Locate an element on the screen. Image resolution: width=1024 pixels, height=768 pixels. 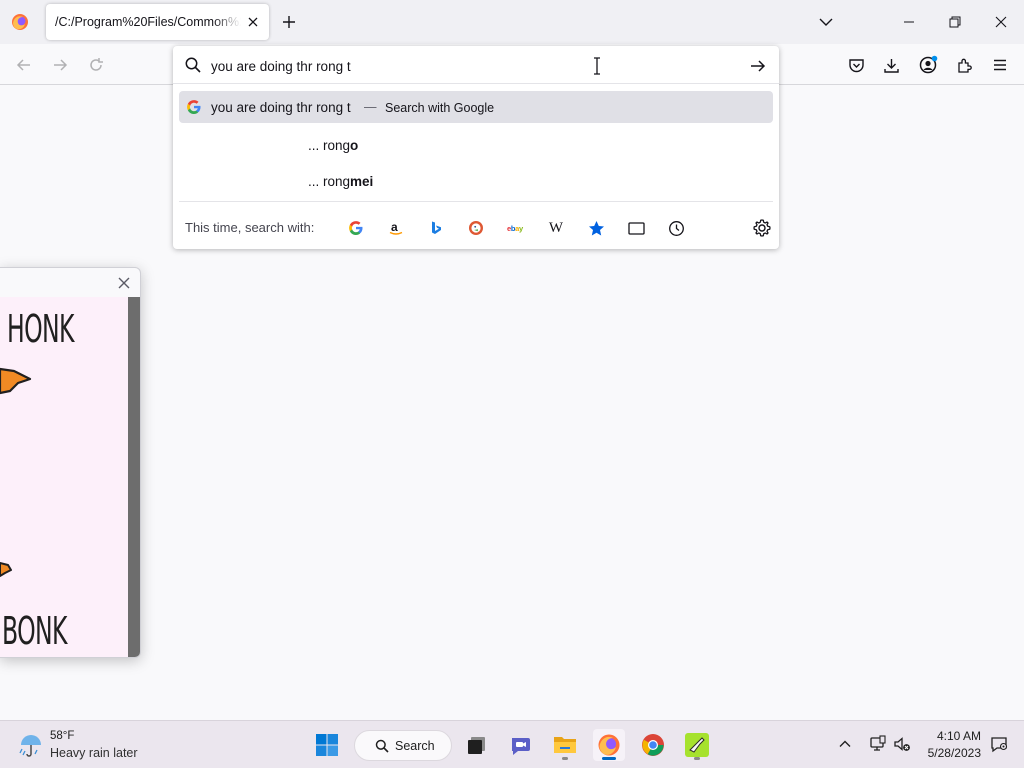
firefox-taskbar-icon is located at coordinates (609, 745).